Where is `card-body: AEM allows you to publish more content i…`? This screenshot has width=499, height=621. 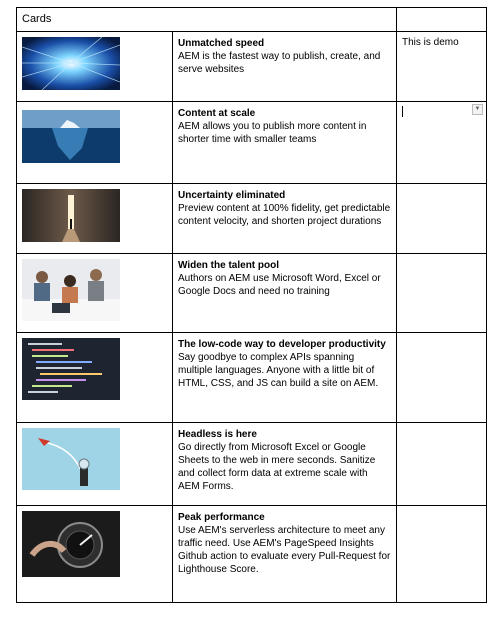 card-body: AEM allows you to publish more content i… is located at coordinates (272, 133).